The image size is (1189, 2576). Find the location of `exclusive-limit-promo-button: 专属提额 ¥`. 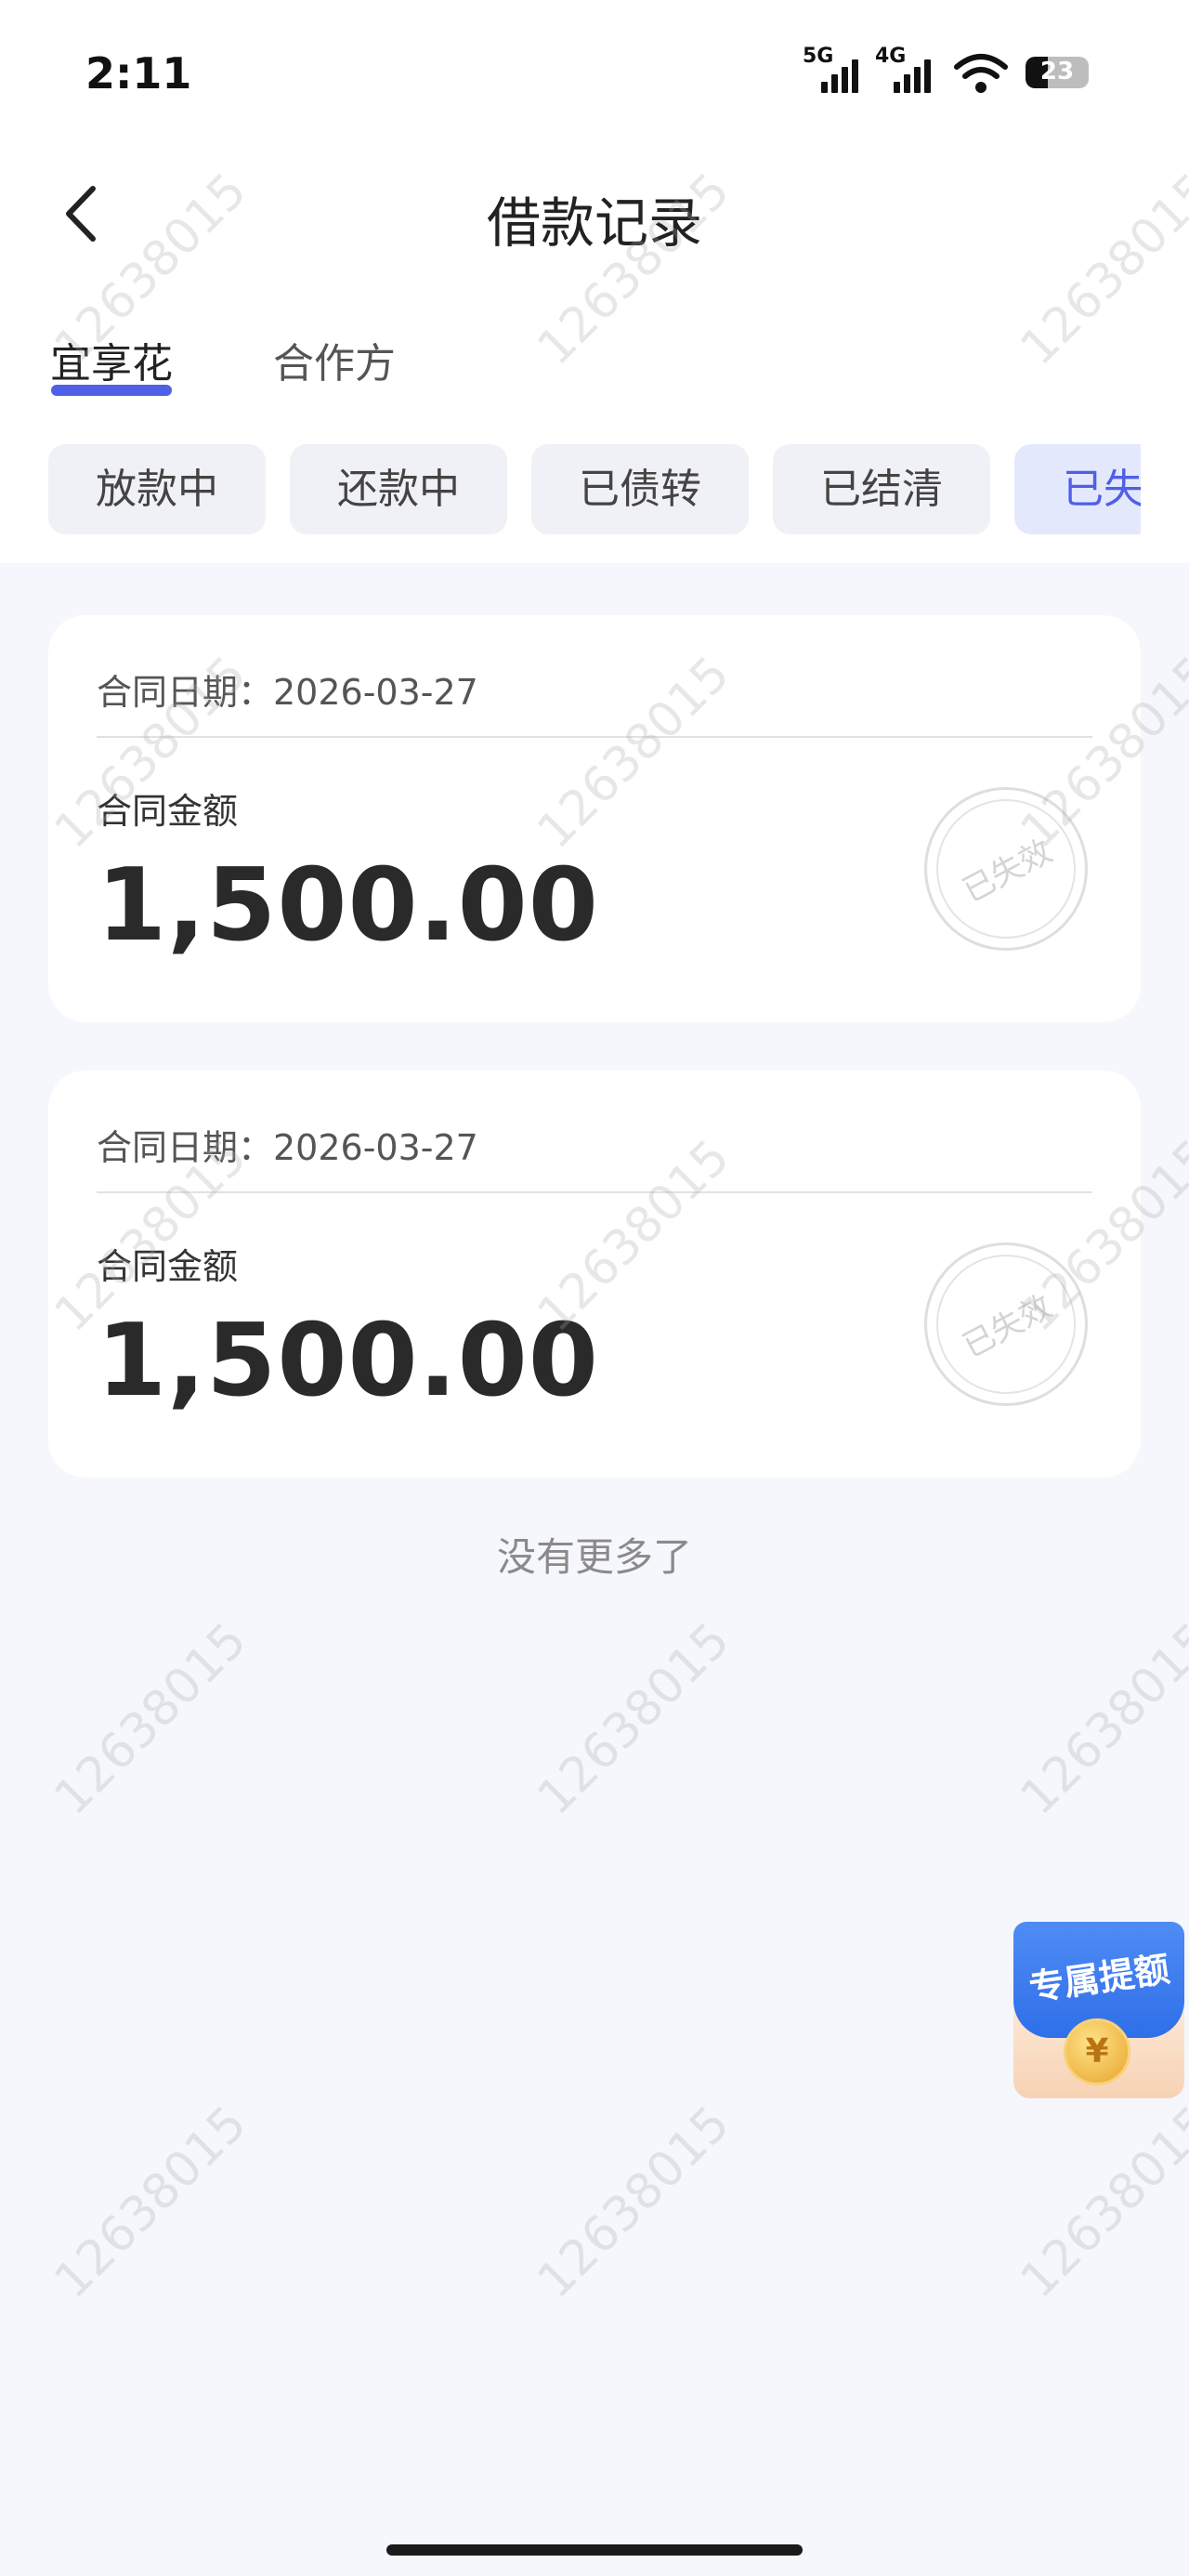

exclusive-limit-promo-button: 专属提额 ¥ is located at coordinates (1096, 2009).